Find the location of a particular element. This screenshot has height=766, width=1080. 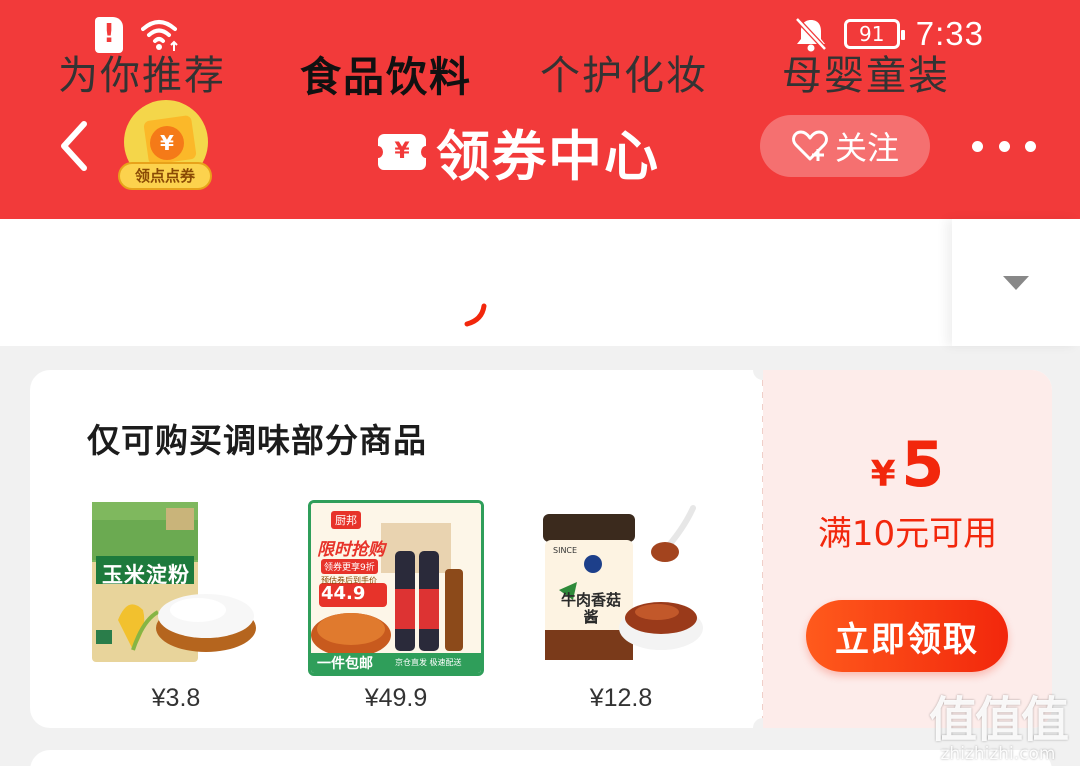

product-item: SINCE 牛肉香菇酱 ¥12.8 is located at coordinates (621, 606).